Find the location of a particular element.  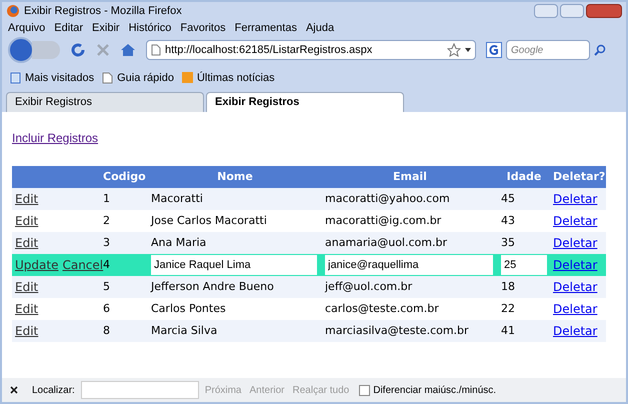

table-cell: macoratti@ig.com.br is located at coordinates (383, 220).